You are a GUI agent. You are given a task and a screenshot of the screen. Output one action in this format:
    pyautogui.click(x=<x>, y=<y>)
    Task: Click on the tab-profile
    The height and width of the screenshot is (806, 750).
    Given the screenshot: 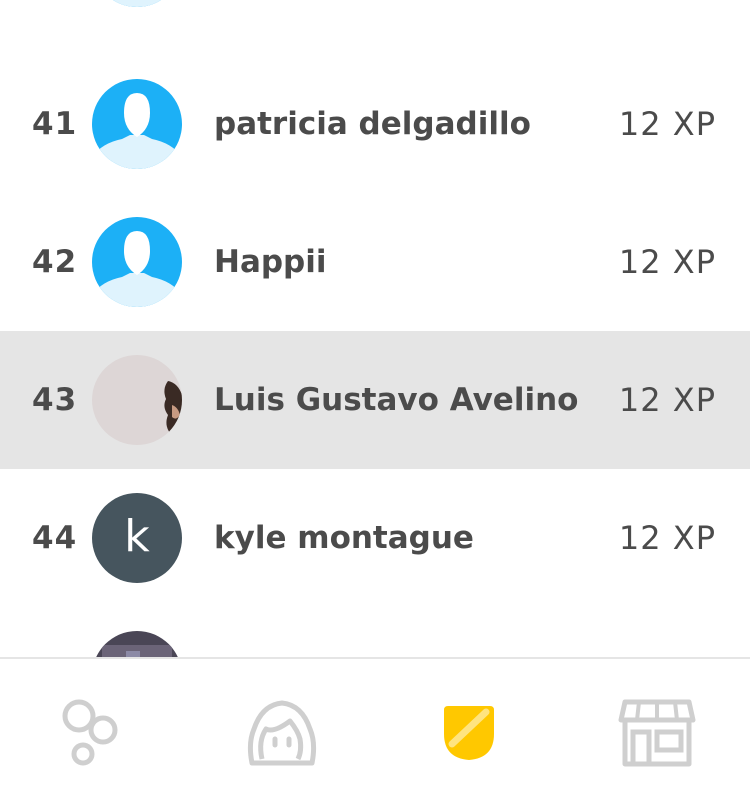 What is the action you would take?
    pyautogui.click(x=281, y=732)
    